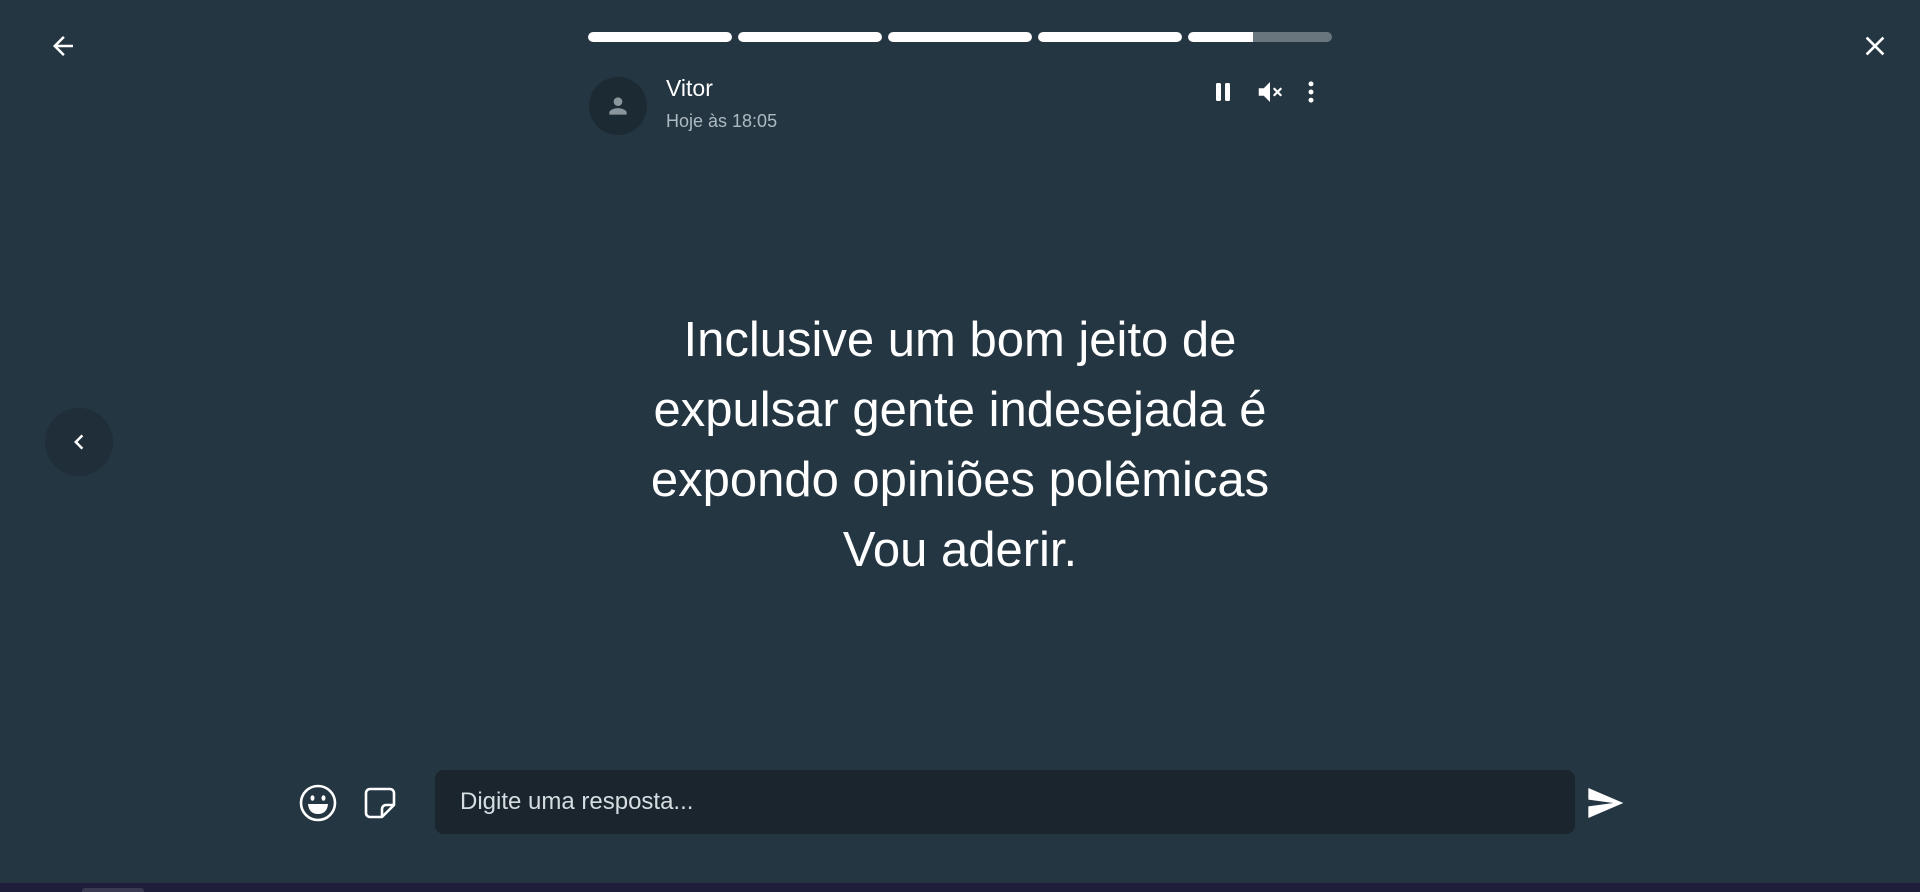  I want to click on taskbar-tab, so click(113, 890).